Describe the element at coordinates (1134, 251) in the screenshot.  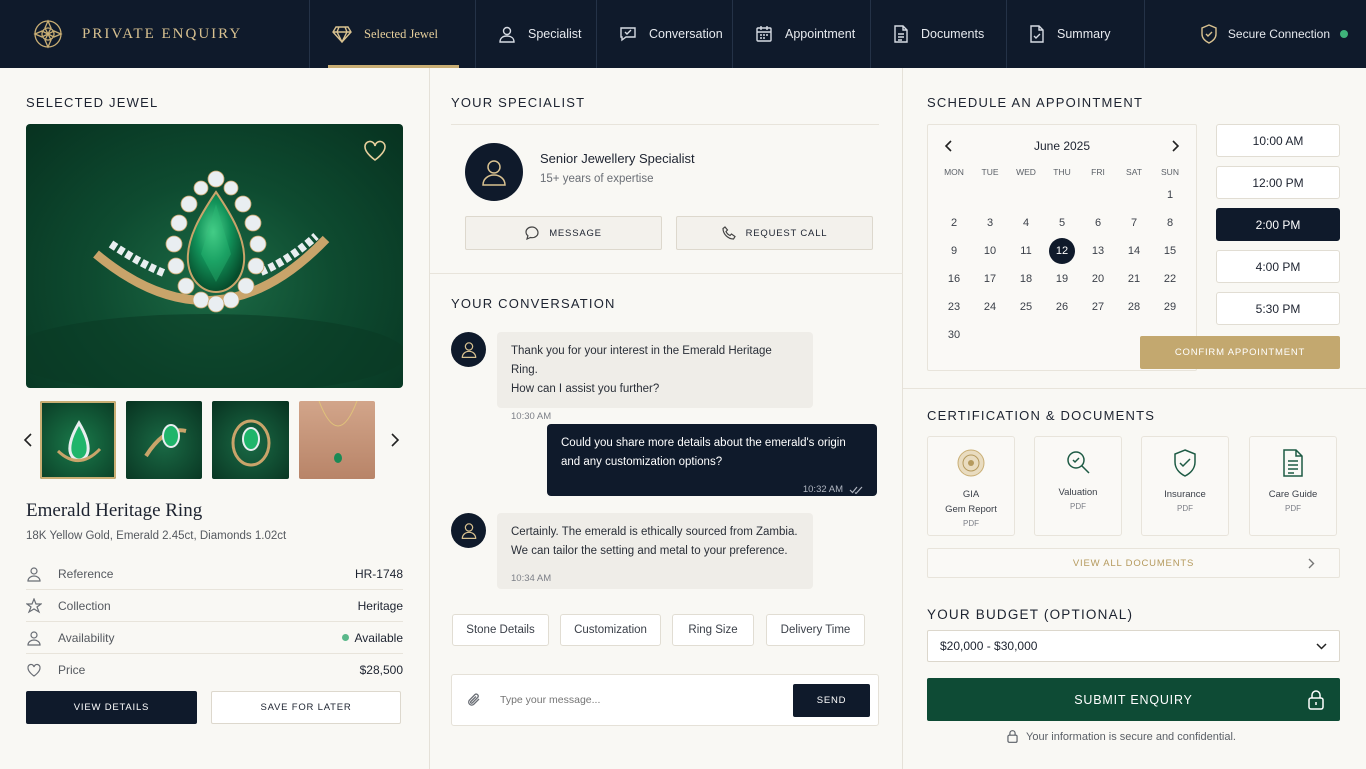
I see `calendar-day: 14` at that location.